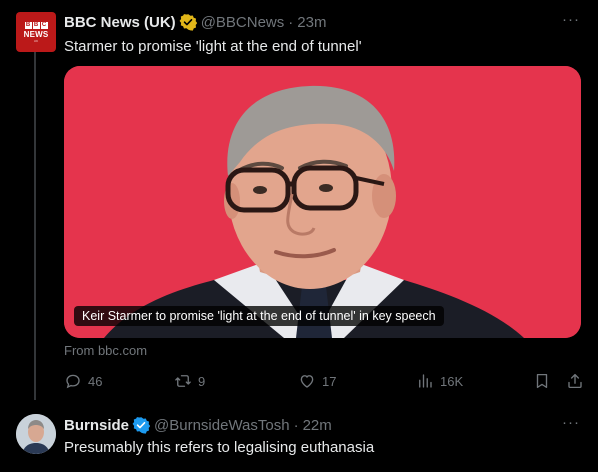  I want to click on share-icon, so click(575, 381).